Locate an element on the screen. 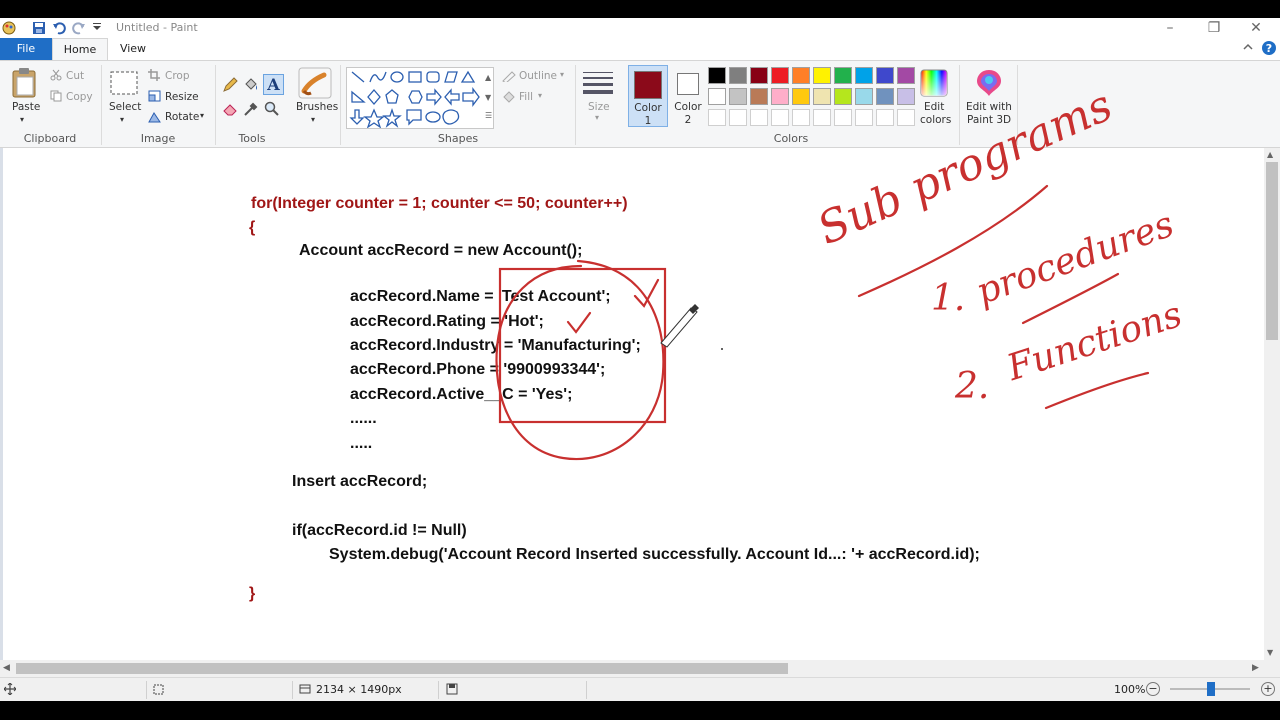  scroll-down-icon: ▼ is located at coordinates (1270, 652).